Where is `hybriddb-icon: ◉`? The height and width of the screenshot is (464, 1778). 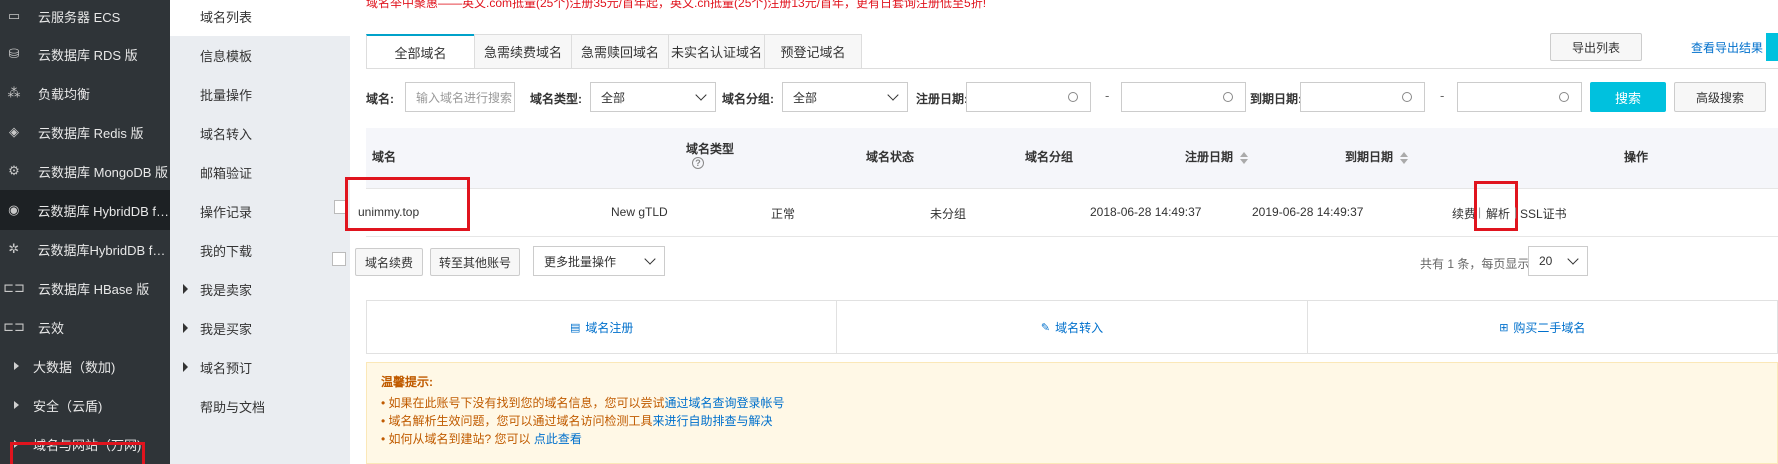
hybriddb-icon: ◉ is located at coordinates (14, 209).